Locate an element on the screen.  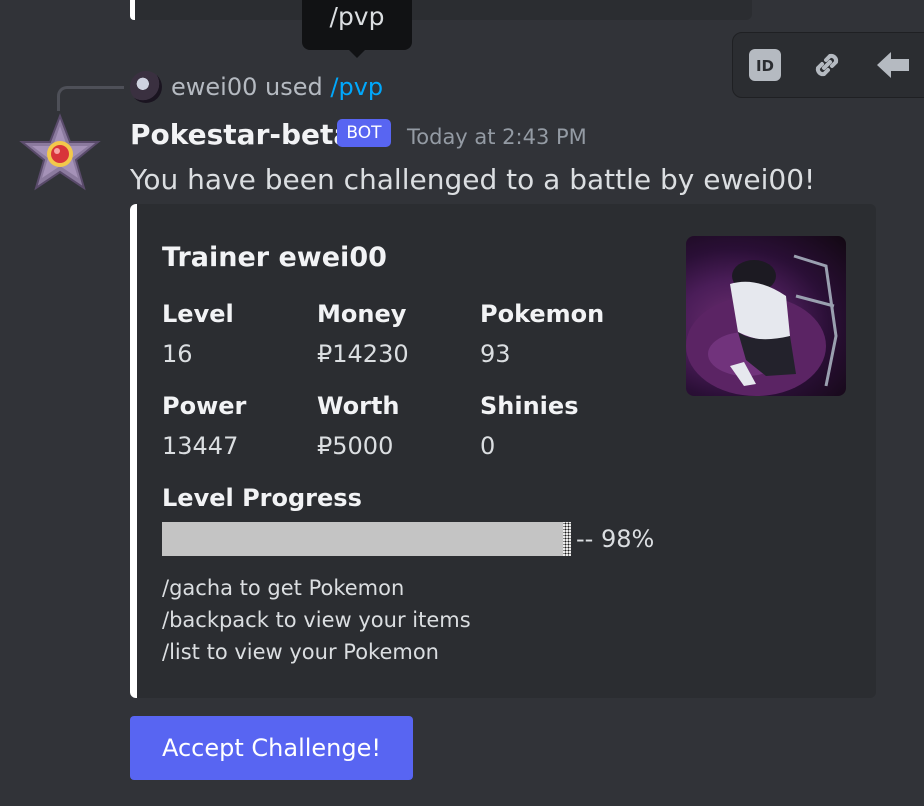
reply-spine is located at coordinates (90, 98).